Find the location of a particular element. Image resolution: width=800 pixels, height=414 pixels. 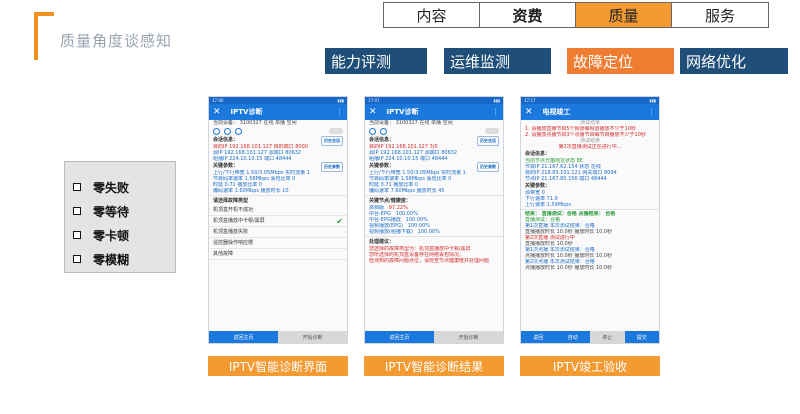

sub-tab-optimization: 网络优化 is located at coordinates (734, 61).